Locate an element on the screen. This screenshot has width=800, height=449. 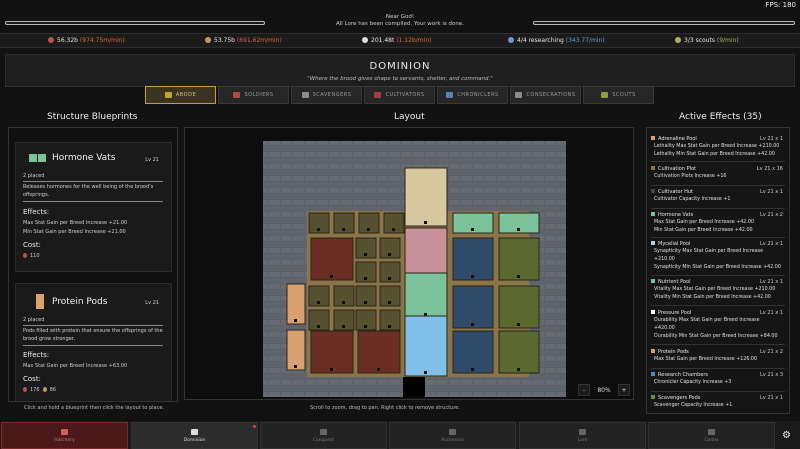
nav-hatchery: Hatchery is located at coordinates (64, 435).